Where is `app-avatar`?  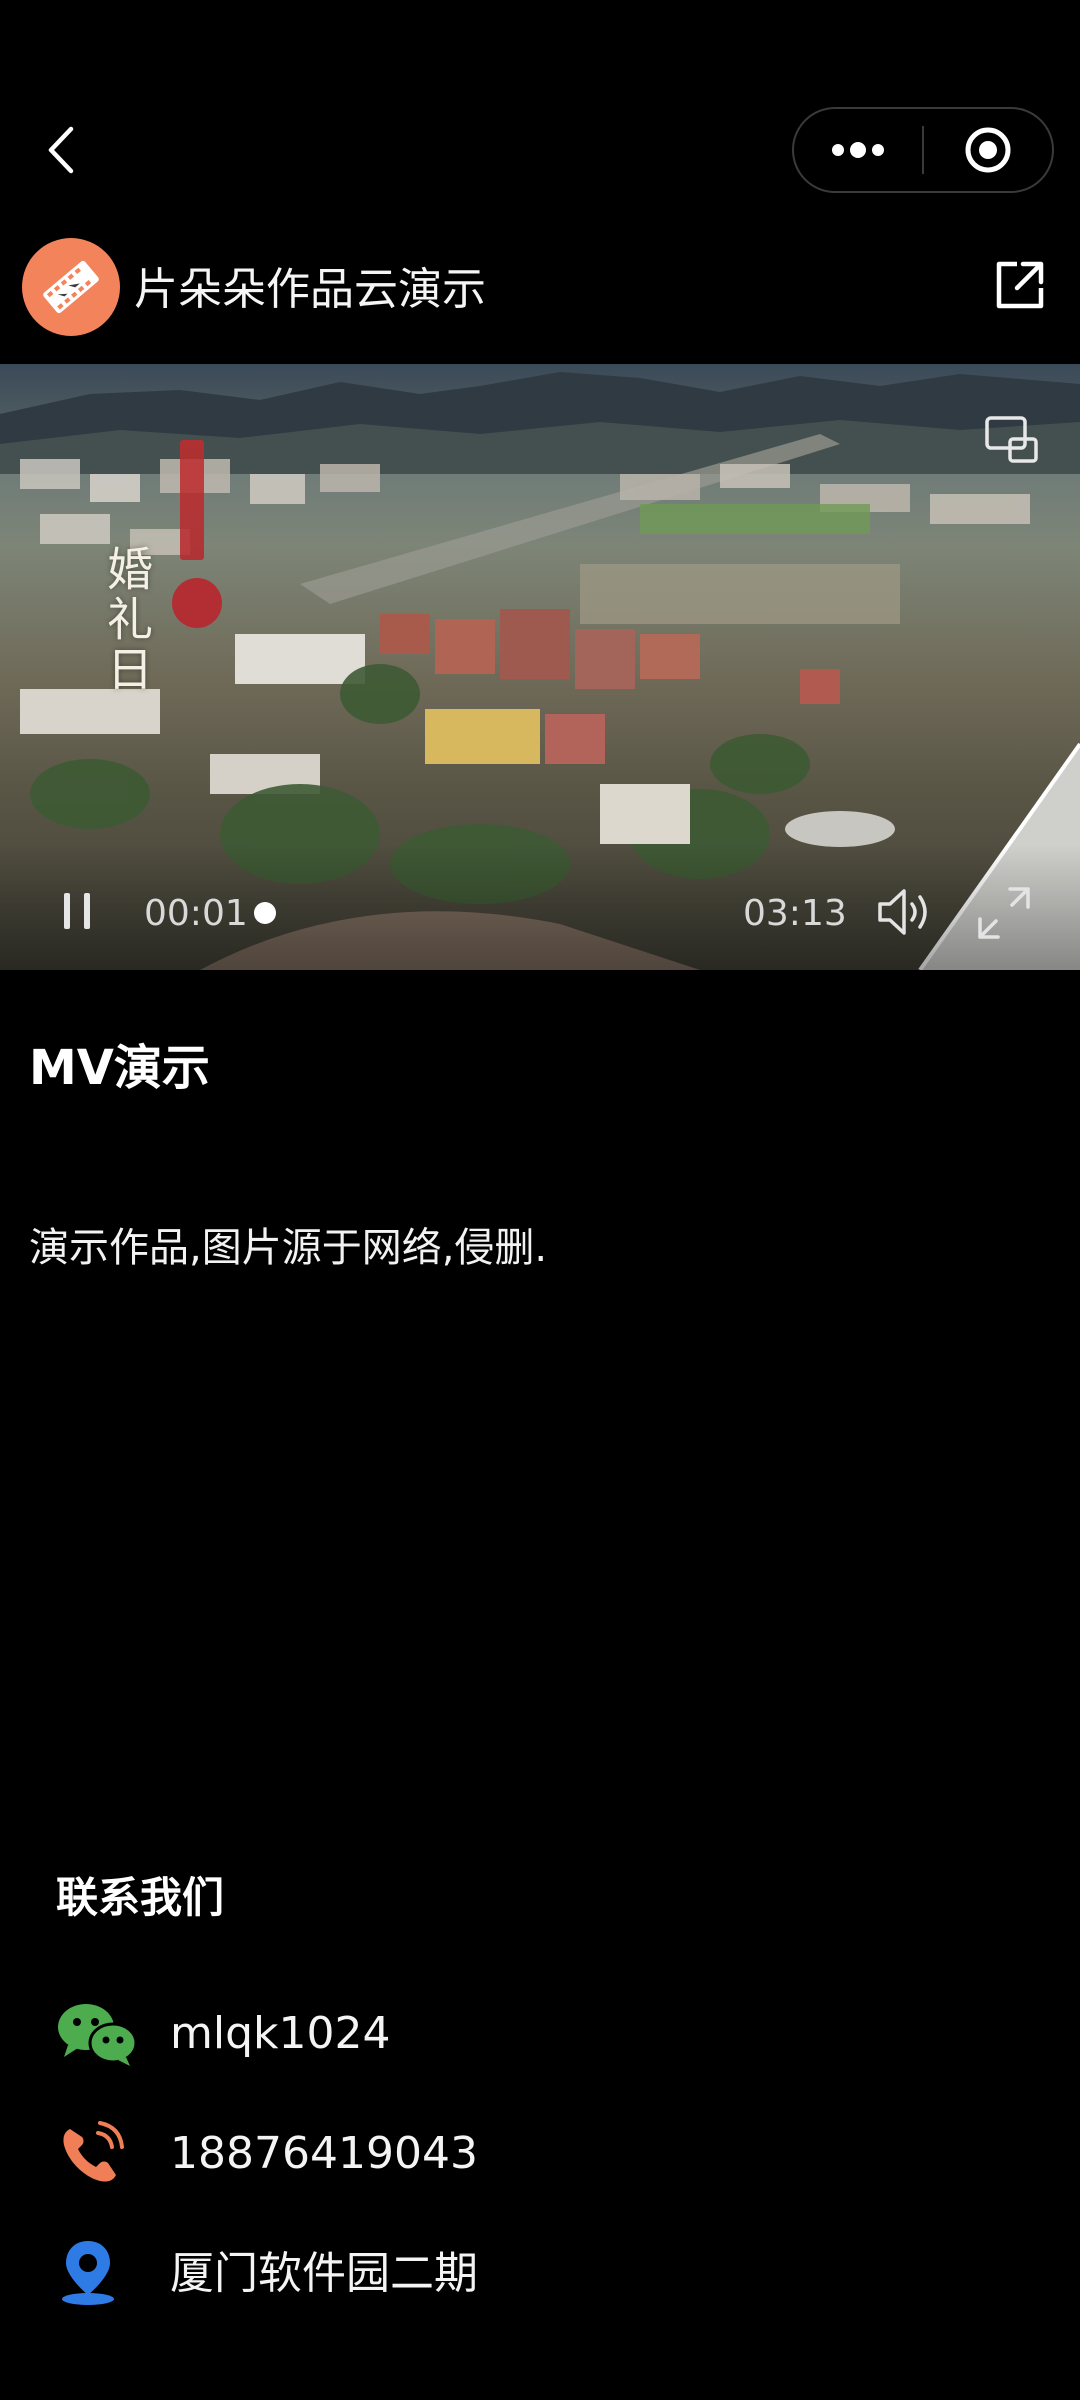
app-avatar is located at coordinates (71, 287).